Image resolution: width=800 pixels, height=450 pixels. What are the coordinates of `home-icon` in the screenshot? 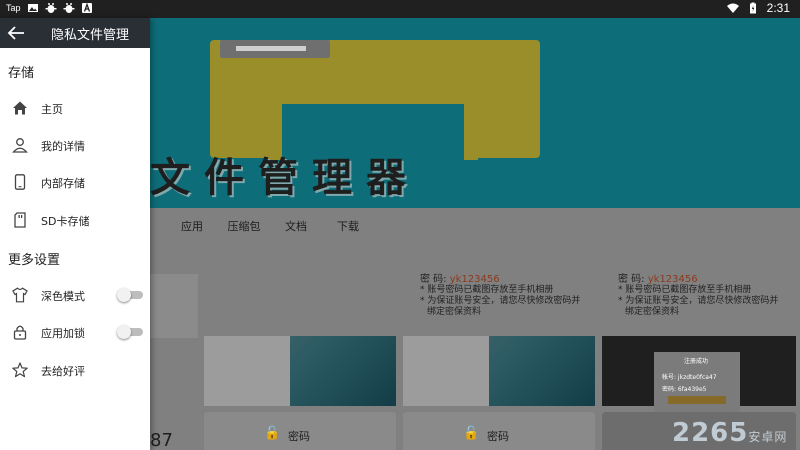 It's located at (20, 108).